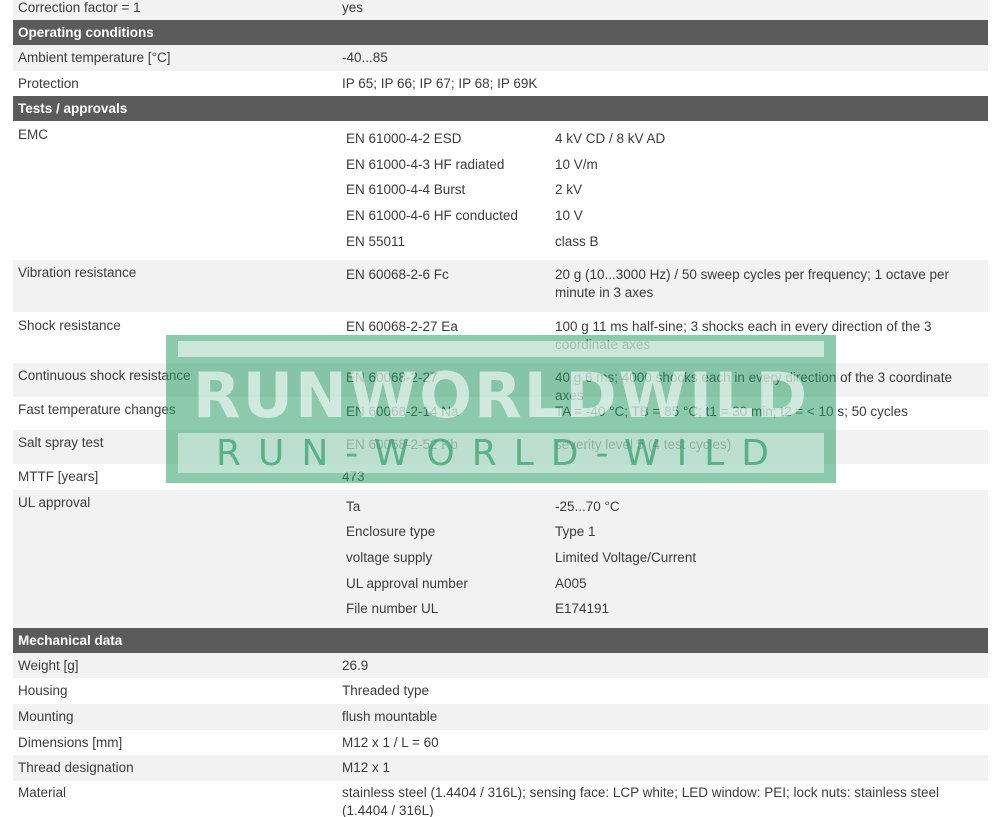 The width and height of the screenshot is (1000, 817). I want to click on spec-row-dimensions: Dimensions [mm] M12 x 1 / L = 60, so click(500, 742).